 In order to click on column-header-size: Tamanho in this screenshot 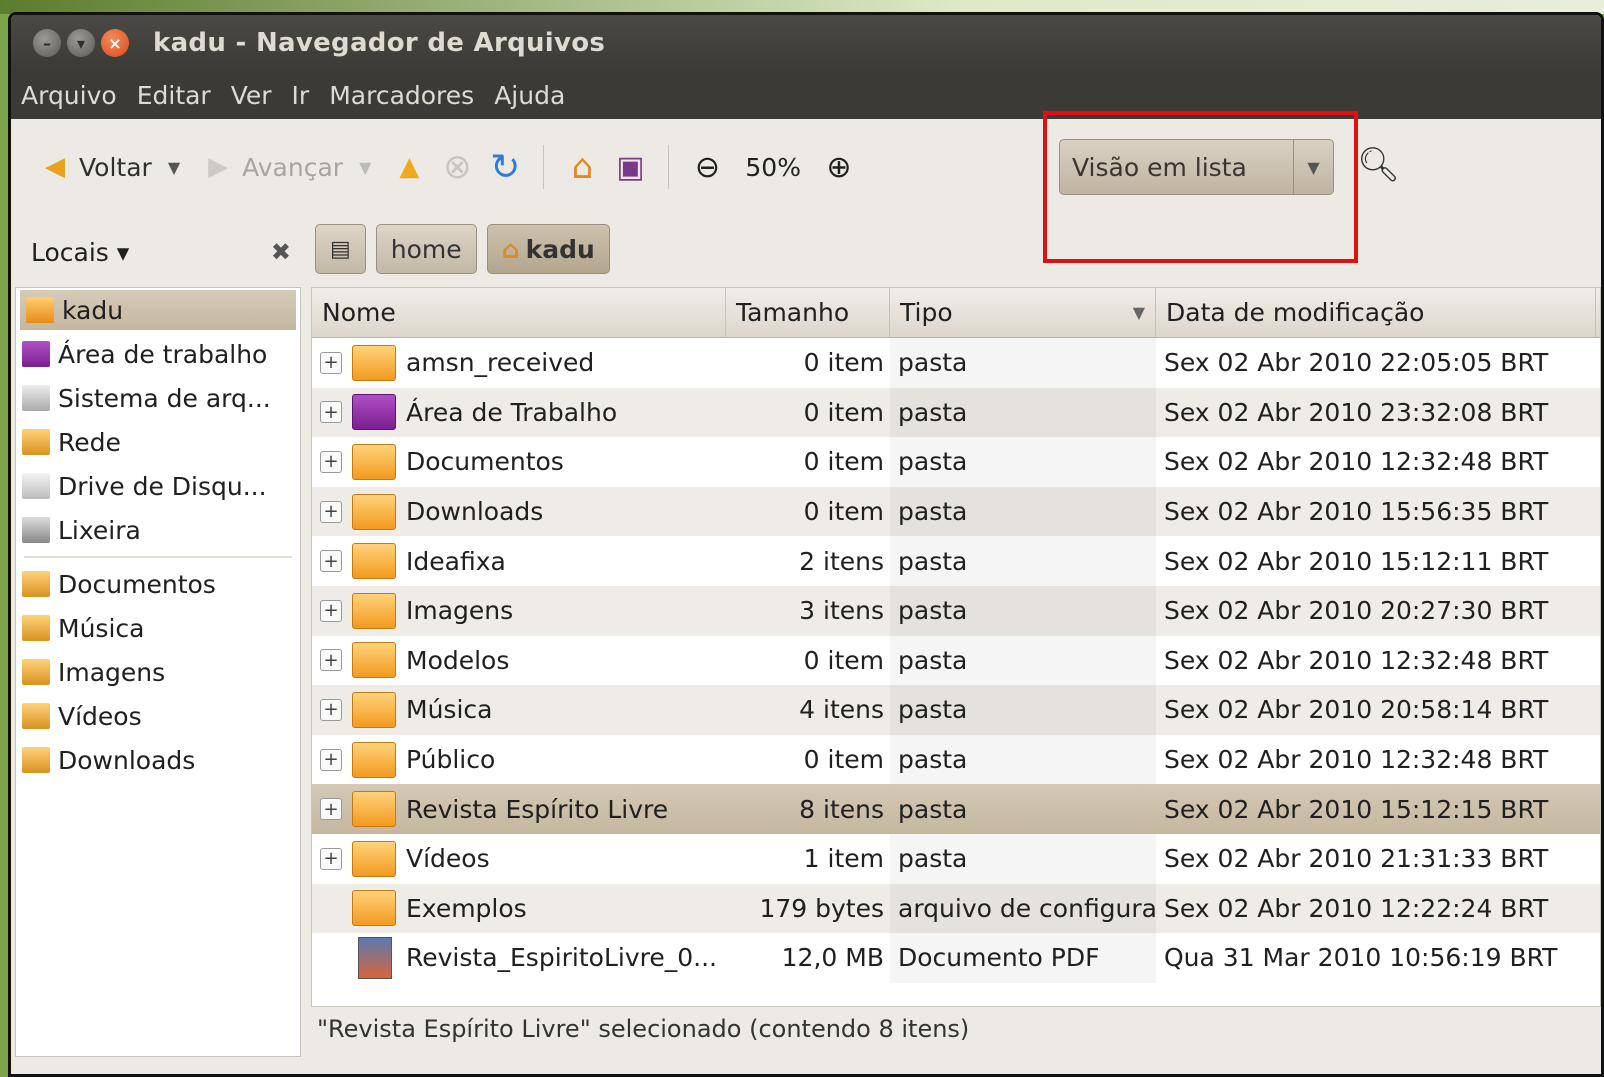, I will do `click(808, 312)`.